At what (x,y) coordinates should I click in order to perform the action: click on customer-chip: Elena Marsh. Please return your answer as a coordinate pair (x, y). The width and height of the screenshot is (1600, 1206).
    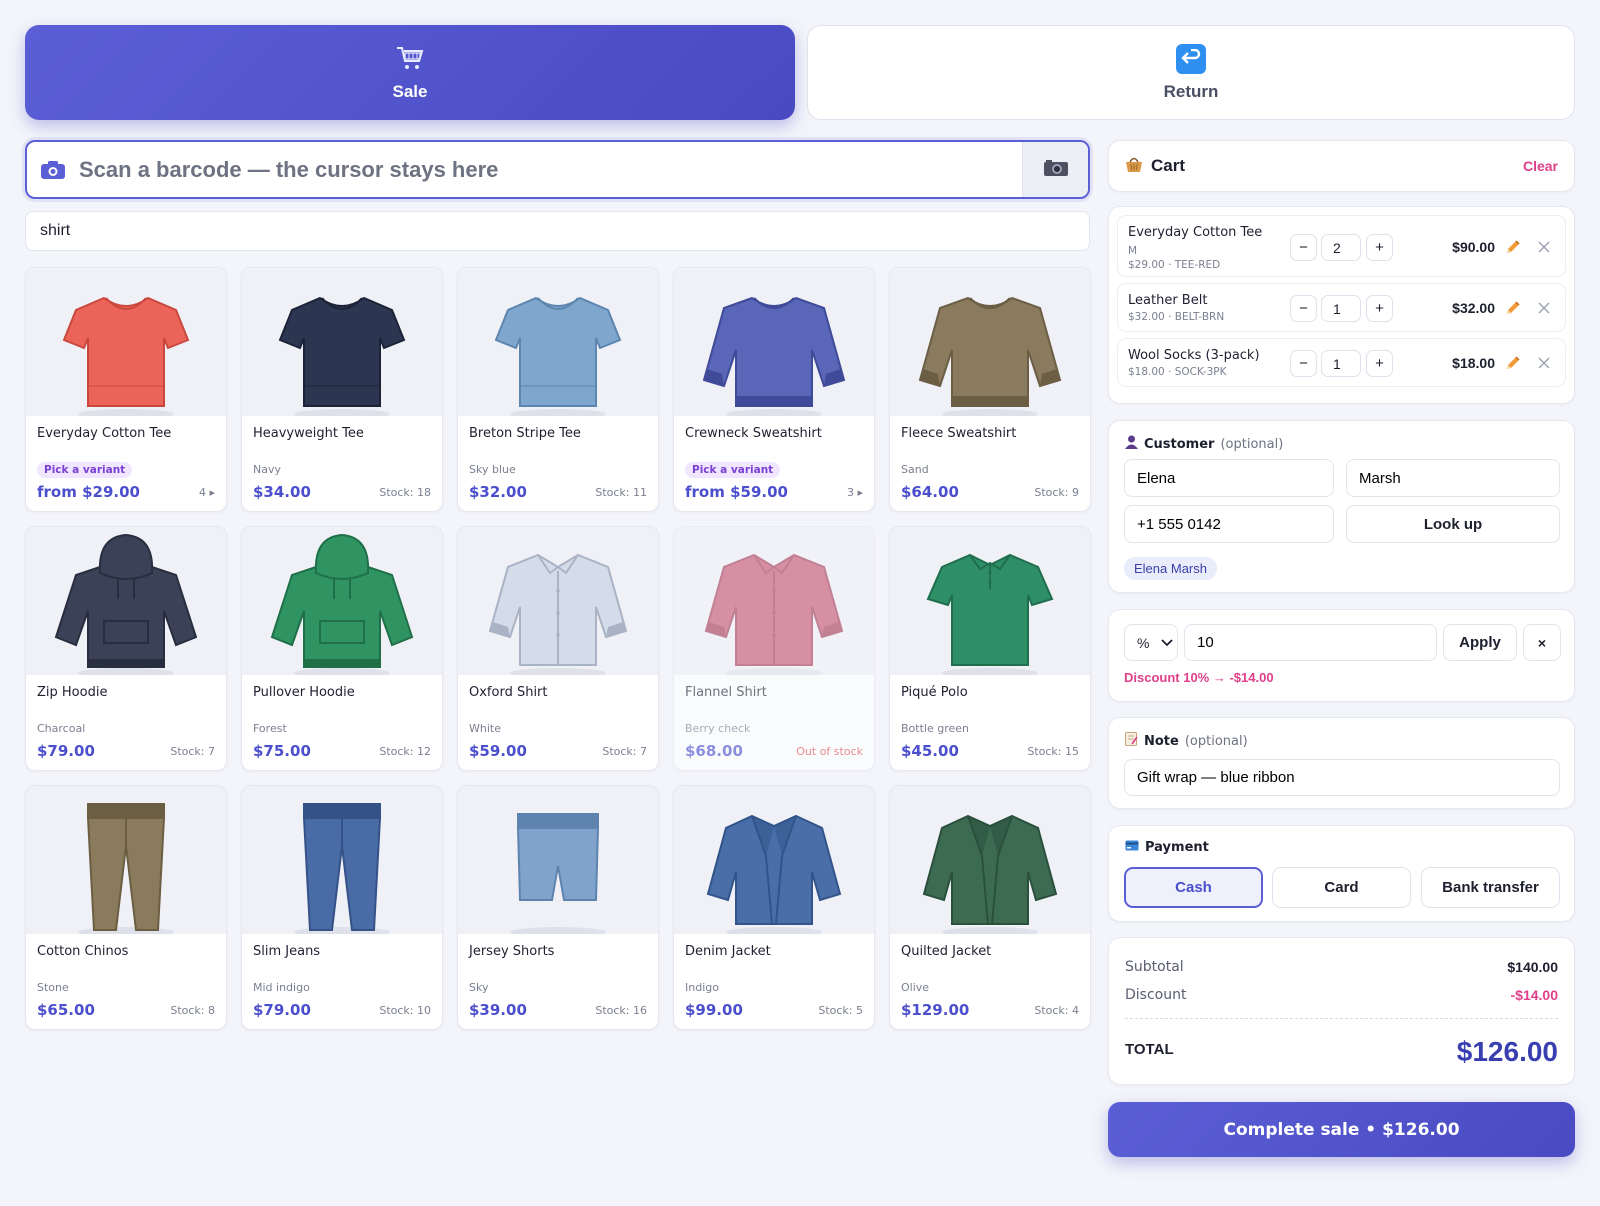
    Looking at the image, I should click on (1170, 568).